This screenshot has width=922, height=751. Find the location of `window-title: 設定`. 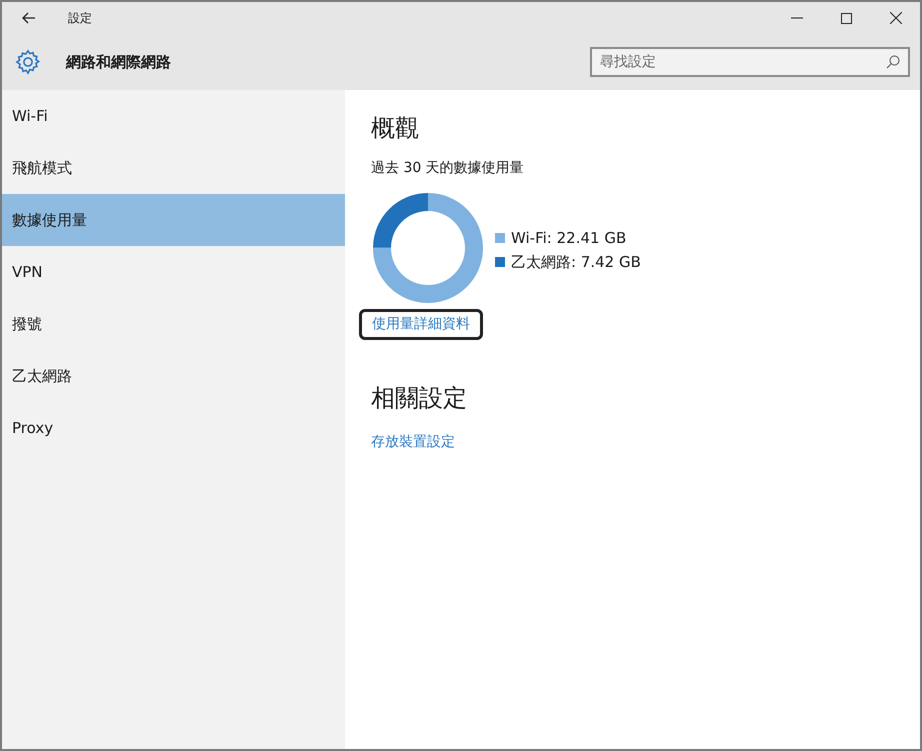

window-title: 設定 is located at coordinates (80, 18).